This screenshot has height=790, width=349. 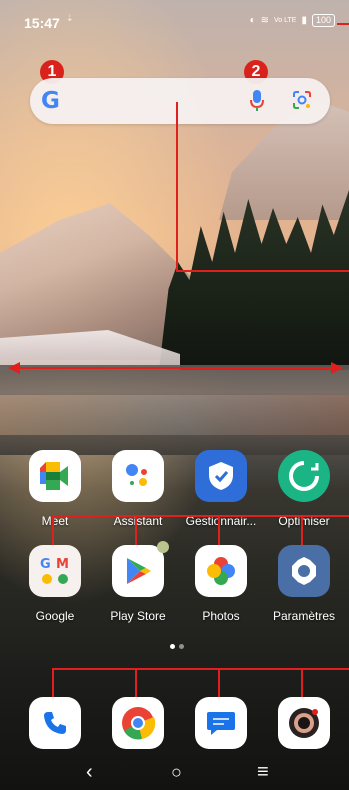 I want to click on mic-icon, so click(x=257, y=103).